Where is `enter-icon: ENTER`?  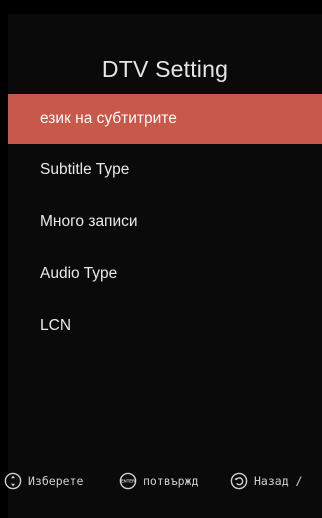
enter-icon: ENTER is located at coordinates (128, 481).